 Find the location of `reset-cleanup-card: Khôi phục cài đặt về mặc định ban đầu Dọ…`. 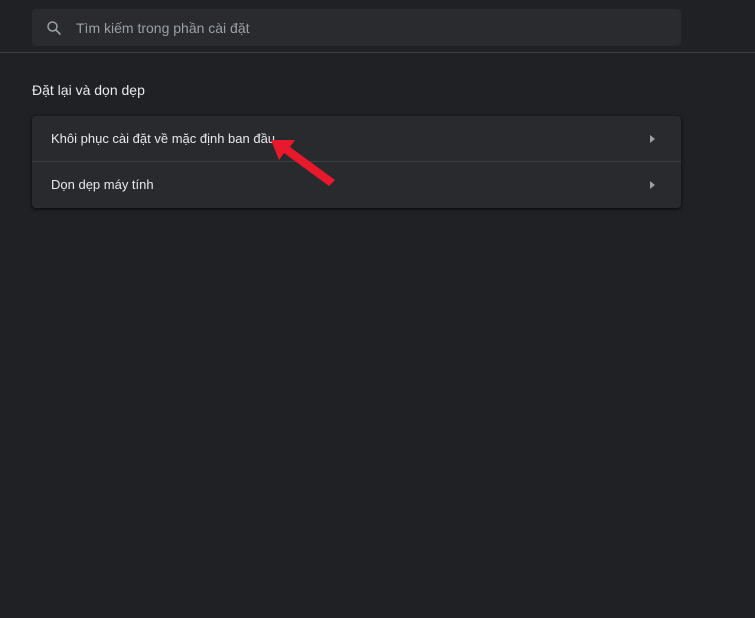

reset-cleanup-card: Khôi phục cài đặt về mặc định ban đầu Dọ… is located at coordinates (356, 162).